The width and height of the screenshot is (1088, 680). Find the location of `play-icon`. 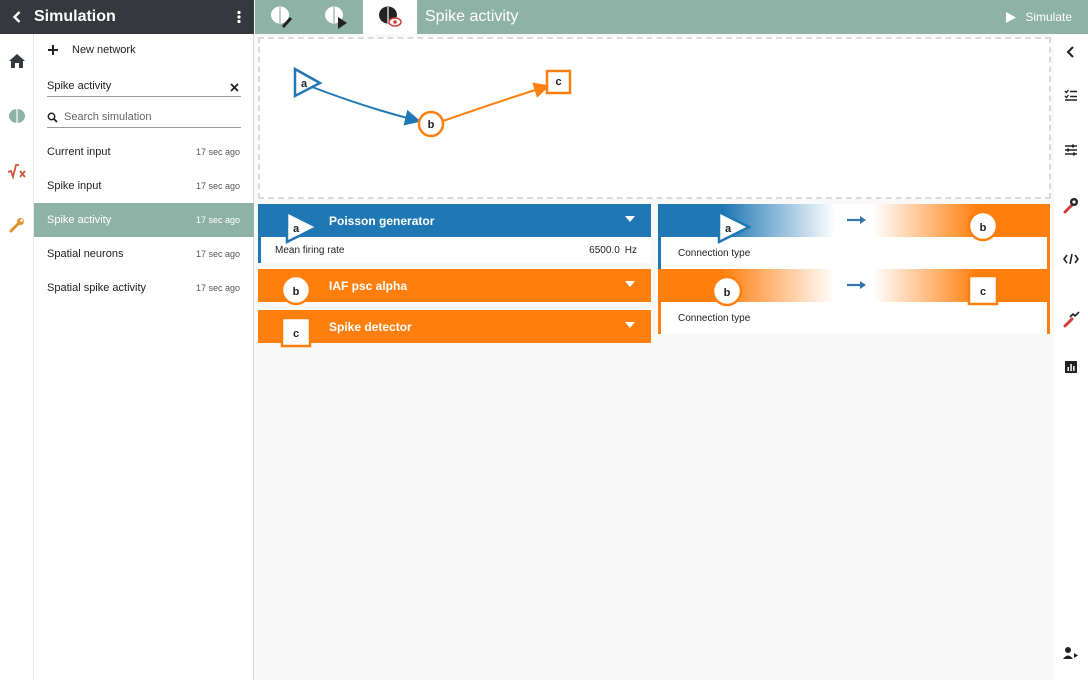

play-icon is located at coordinates (1011, 17).